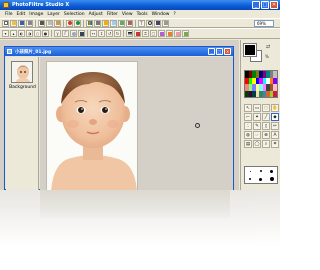 The height and width of the screenshot is (270, 320). I want to click on new-icon, so click(5, 23).